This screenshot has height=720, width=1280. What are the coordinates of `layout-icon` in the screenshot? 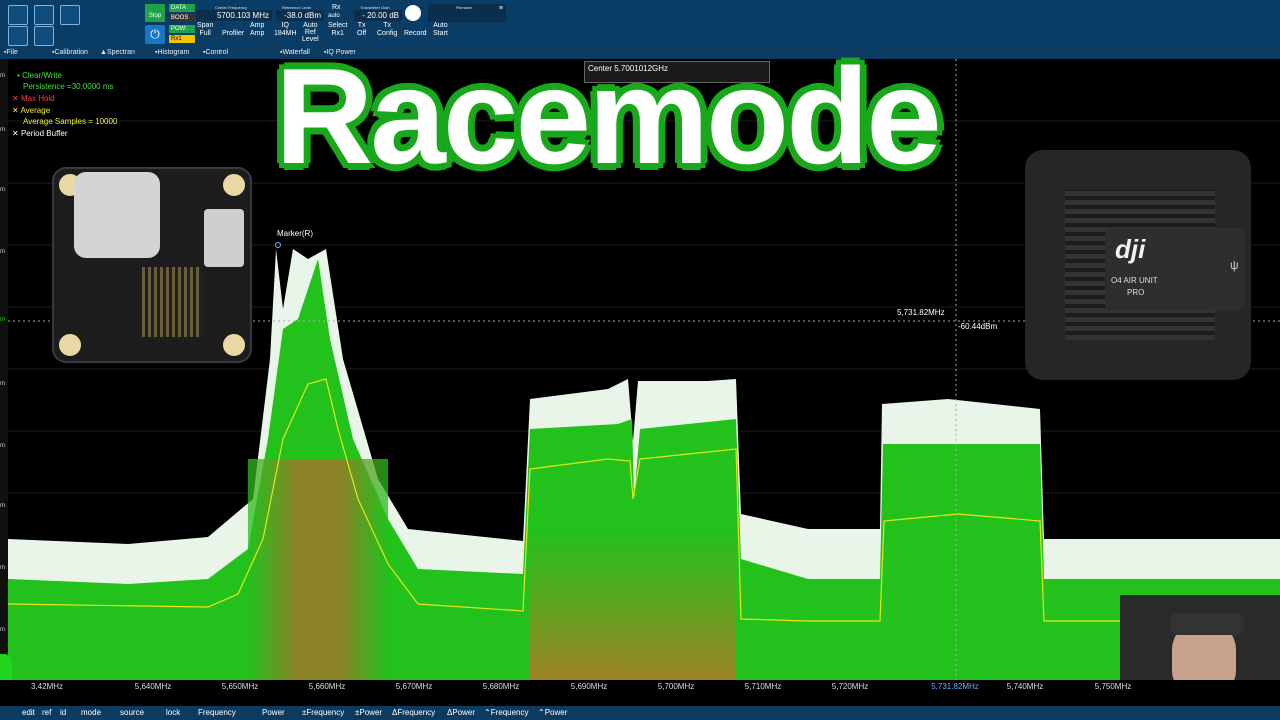 It's located at (70, 15).